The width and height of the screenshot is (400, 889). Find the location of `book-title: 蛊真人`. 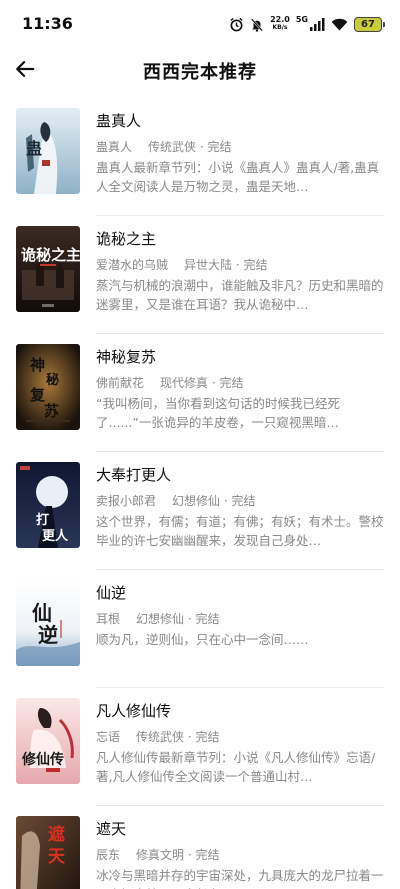

book-title: 蛊真人 is located at coordinates (119, 121).